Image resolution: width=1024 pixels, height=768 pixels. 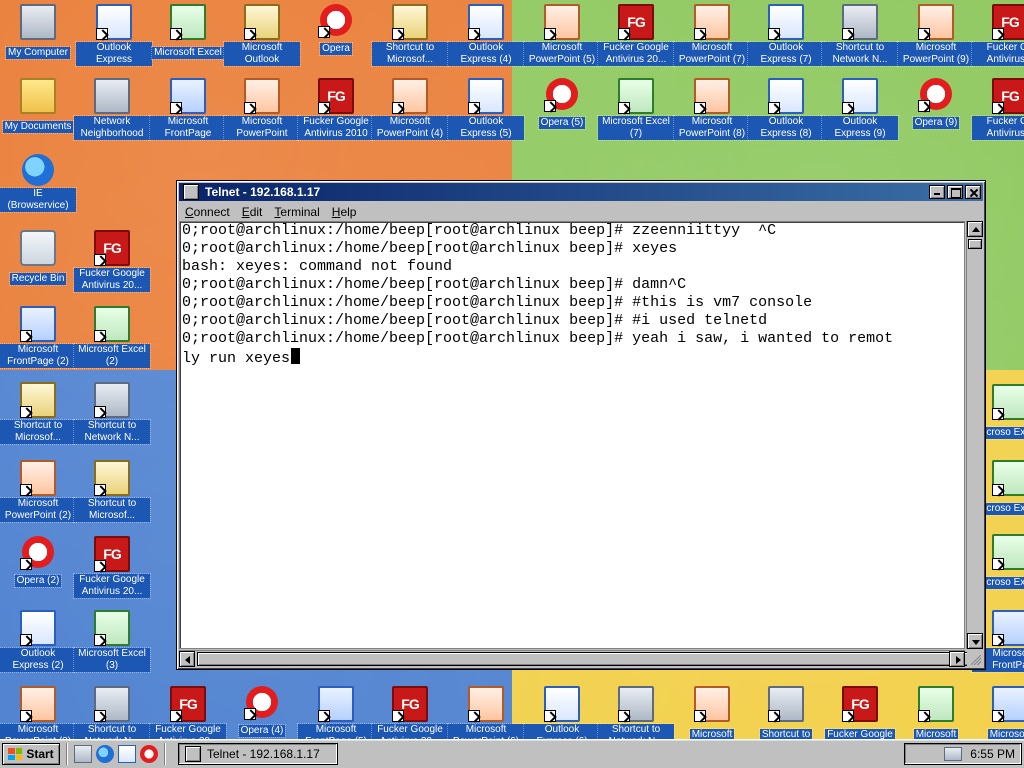 What do you see at coordinates (562, 110) in the screenshot?
I see `desktop-icon: Opera (5)` at bounding box center [562, 110].